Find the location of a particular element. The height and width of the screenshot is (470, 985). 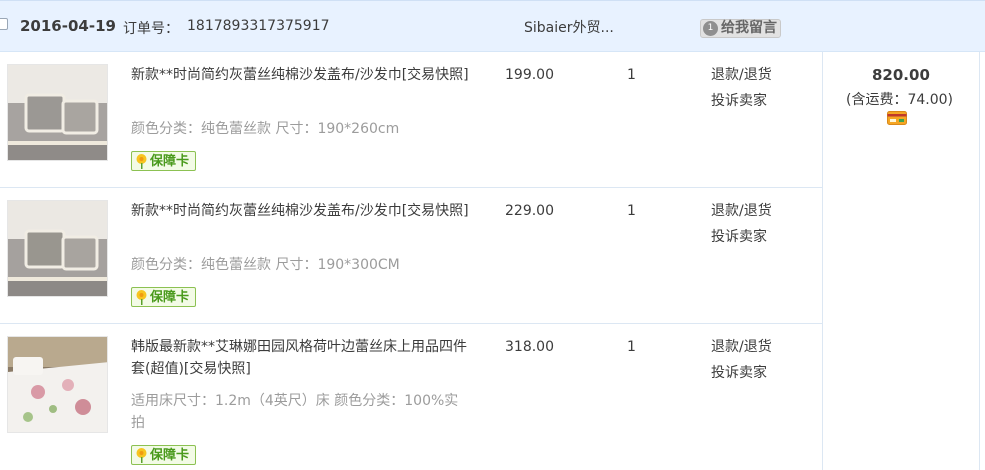

order-checkbox is located at coordinates (4, 24).